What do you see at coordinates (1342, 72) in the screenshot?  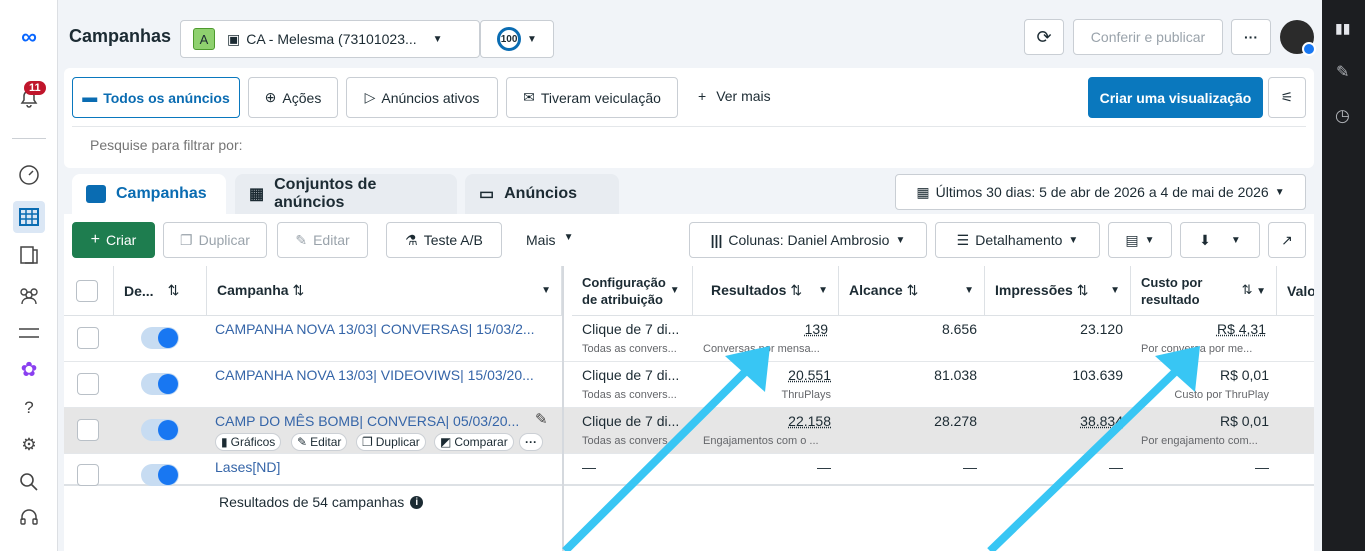 I see `pencil-icon: ✎` at bounding box center [1342, 72].